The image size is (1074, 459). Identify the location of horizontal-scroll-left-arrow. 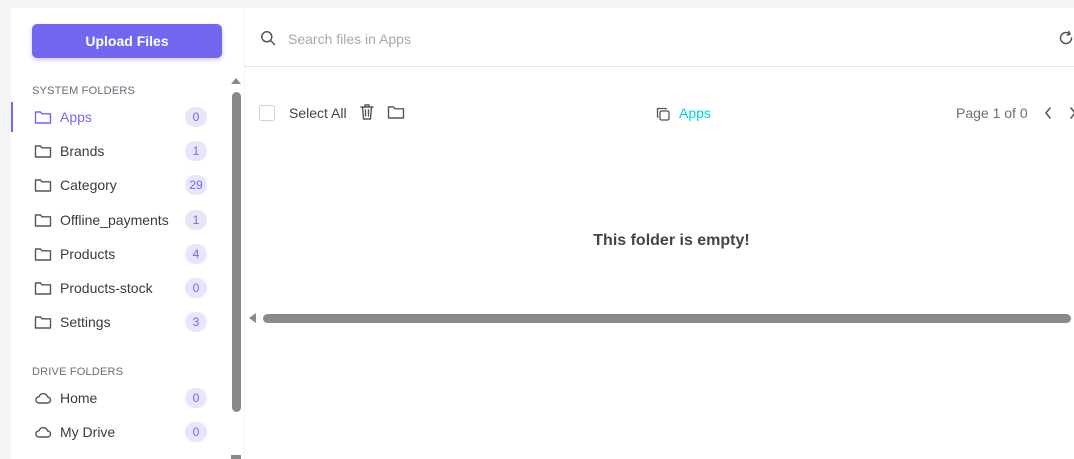
(252, 318).